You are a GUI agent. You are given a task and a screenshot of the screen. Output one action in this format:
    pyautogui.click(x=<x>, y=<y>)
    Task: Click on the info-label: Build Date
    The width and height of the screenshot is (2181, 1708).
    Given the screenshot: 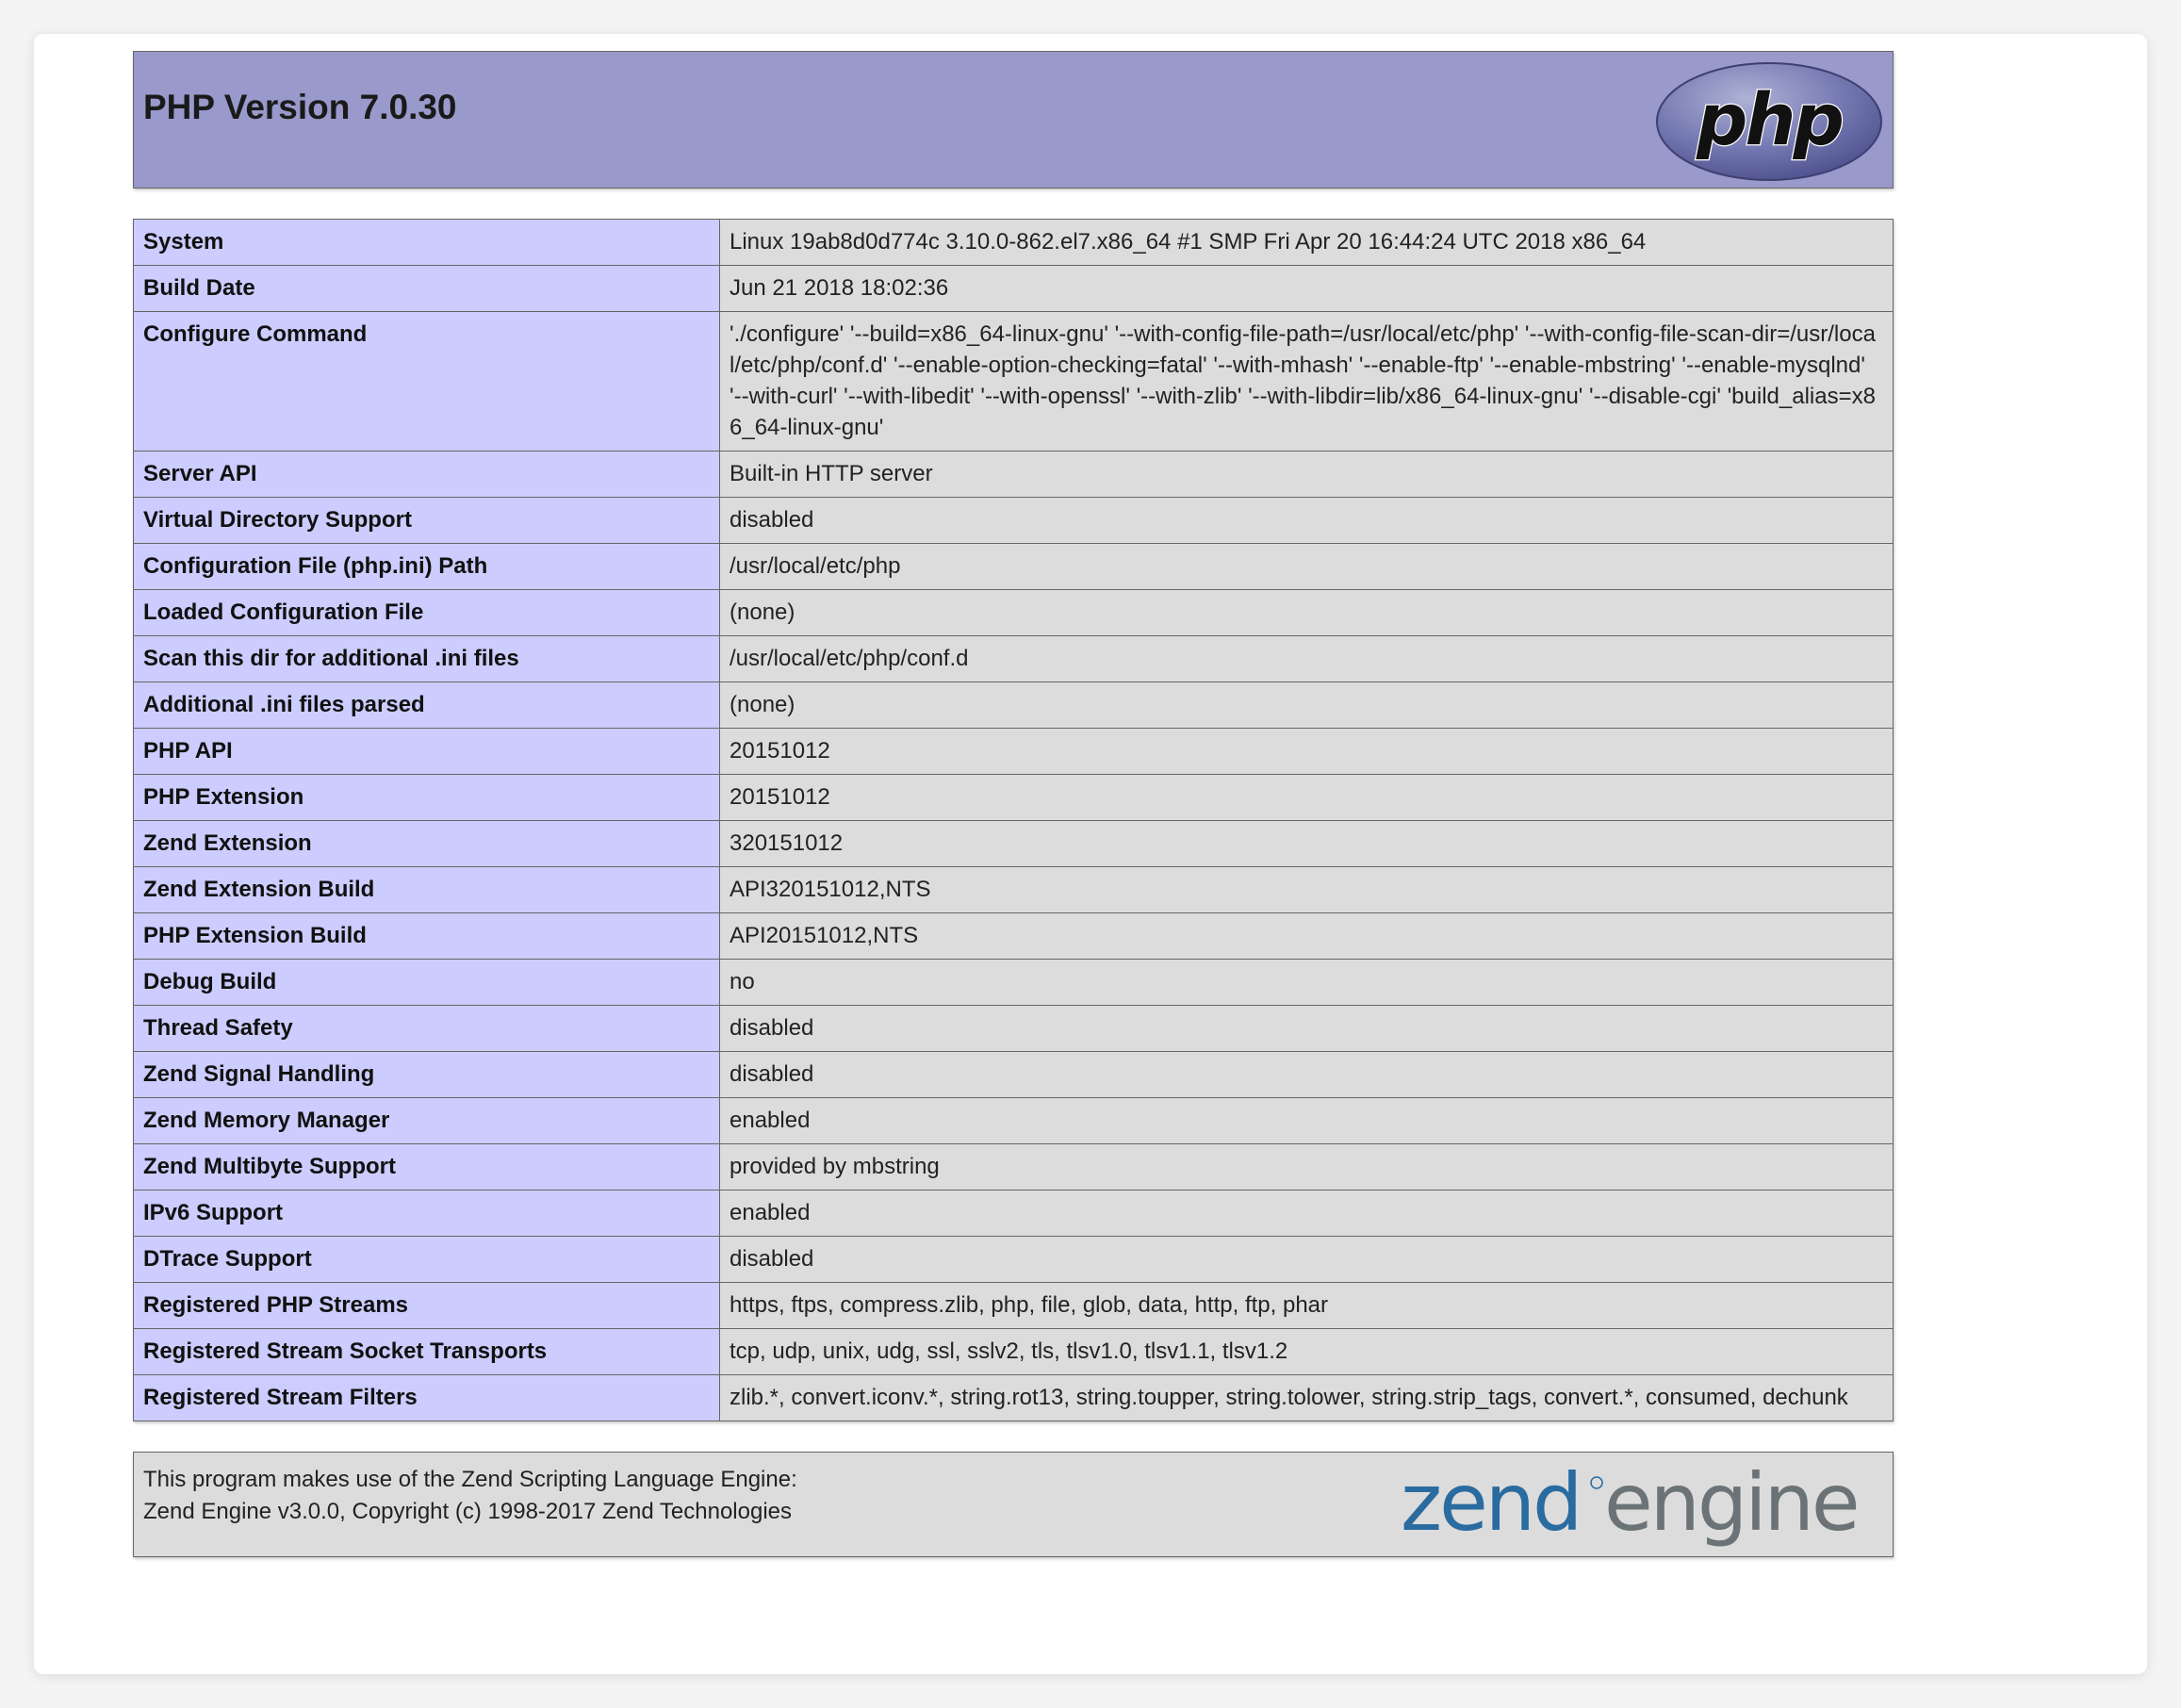 What is the action you would take?
    pyautogui.click(x=426, y=289)
    